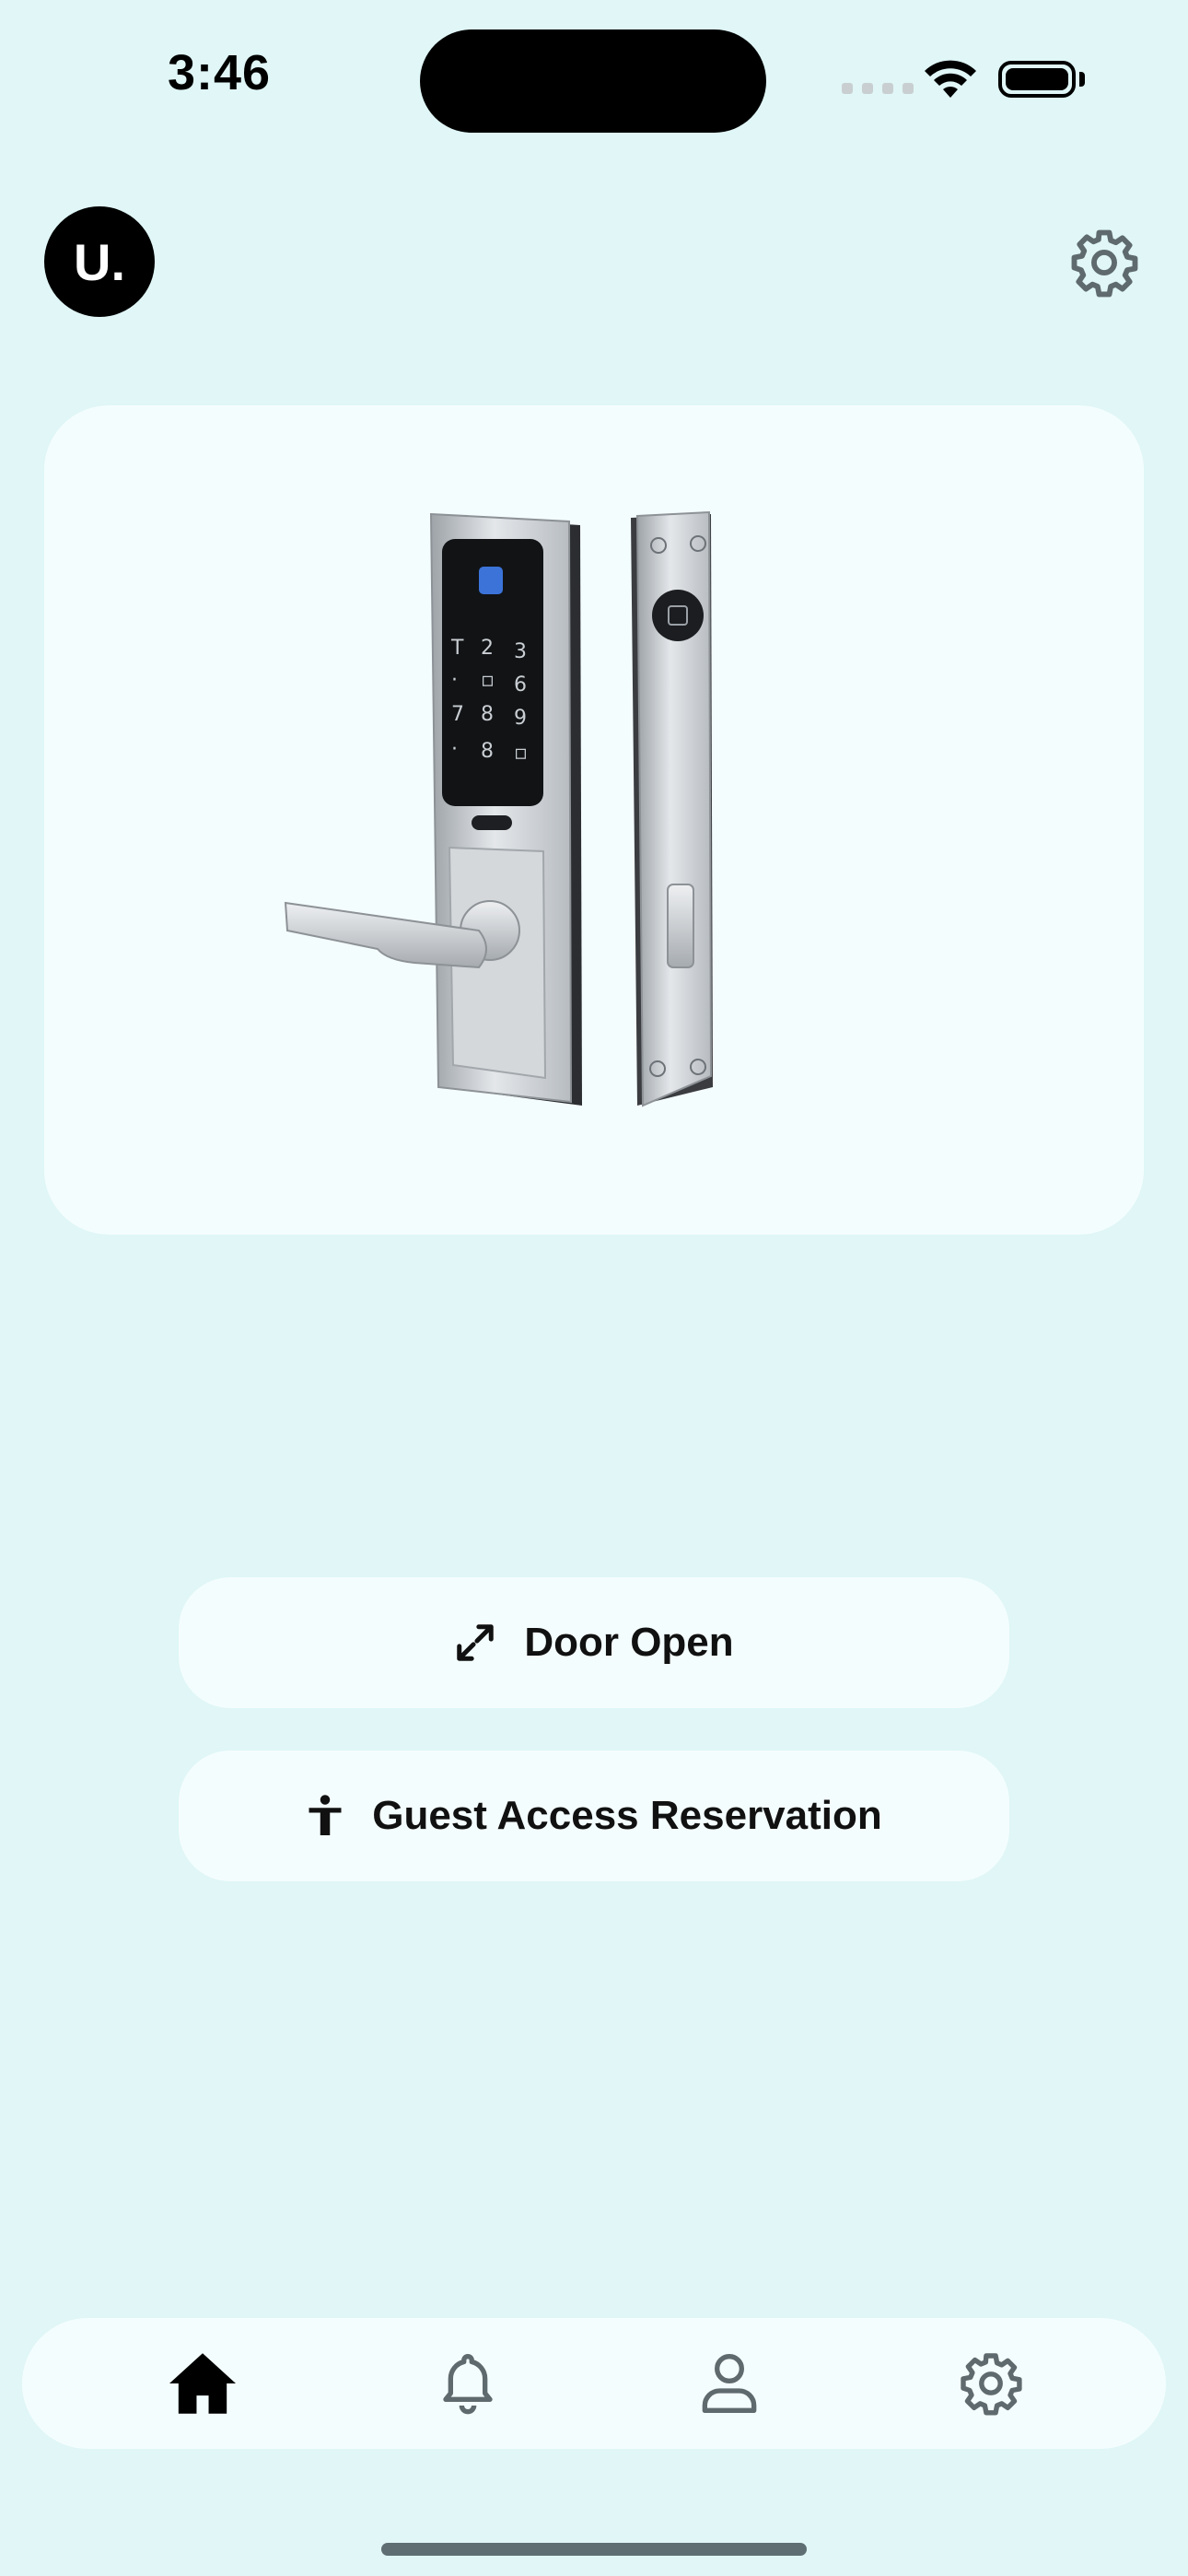  I want to click on svg-text: 7, so click(457, 714).